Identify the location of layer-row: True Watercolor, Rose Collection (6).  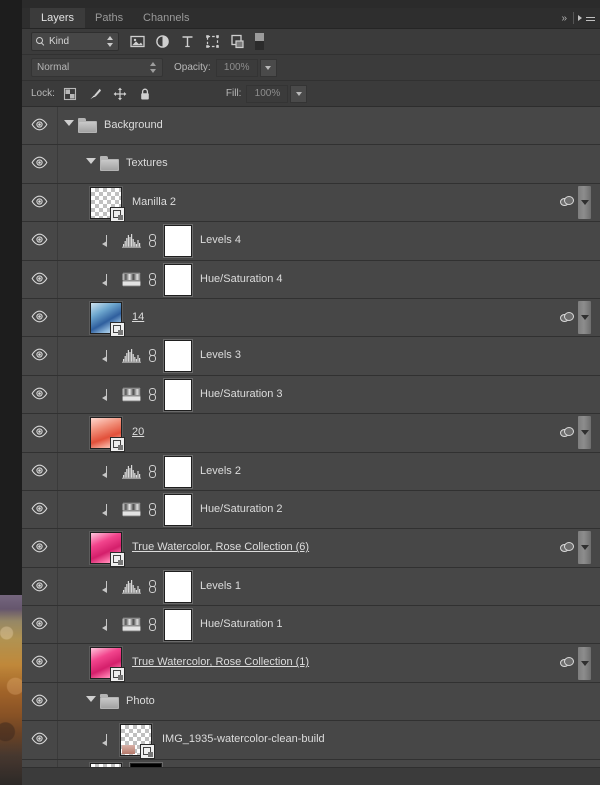
(311, 548).